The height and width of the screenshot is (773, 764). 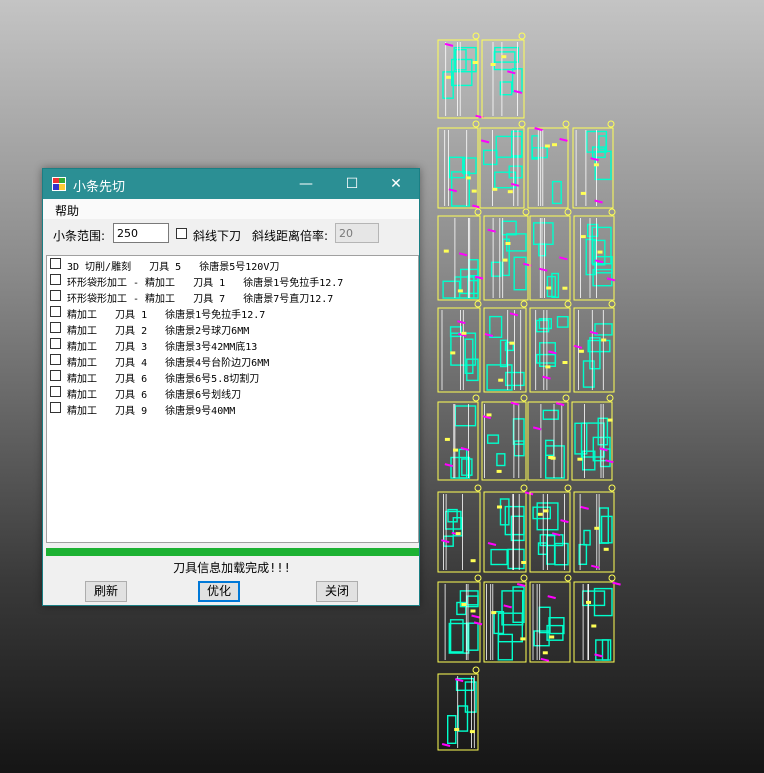 What do you see at coordinates (232, 344) in the screenshot?
I see `tool-list-item: 精加工 刀具 3 徐唐景3号42MM底13` at bounding box center [232, 344].